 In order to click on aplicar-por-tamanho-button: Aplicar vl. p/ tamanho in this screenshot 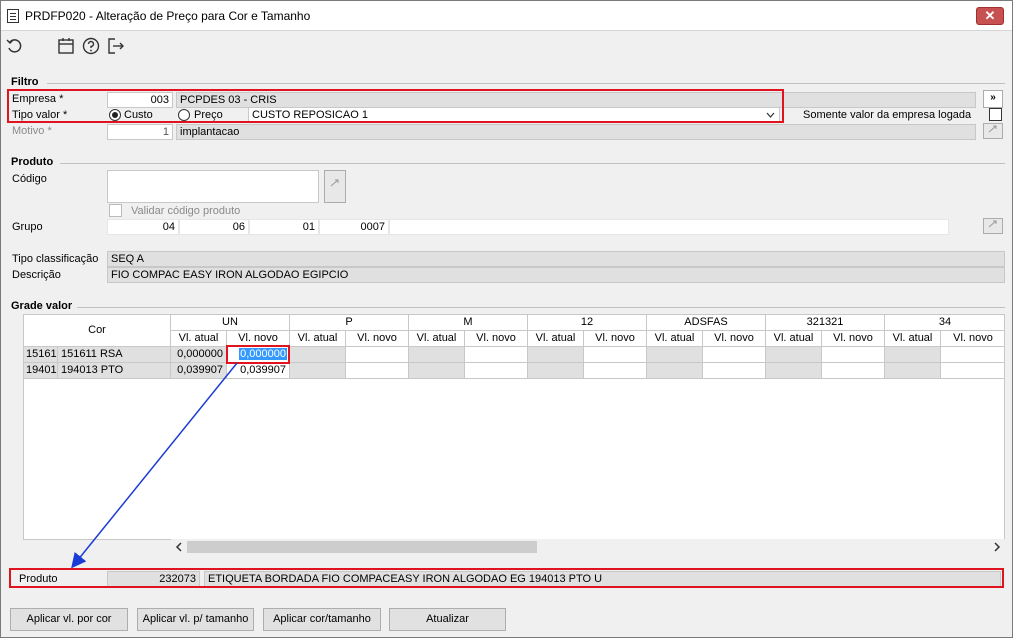, I will do `click(195, 619)`.